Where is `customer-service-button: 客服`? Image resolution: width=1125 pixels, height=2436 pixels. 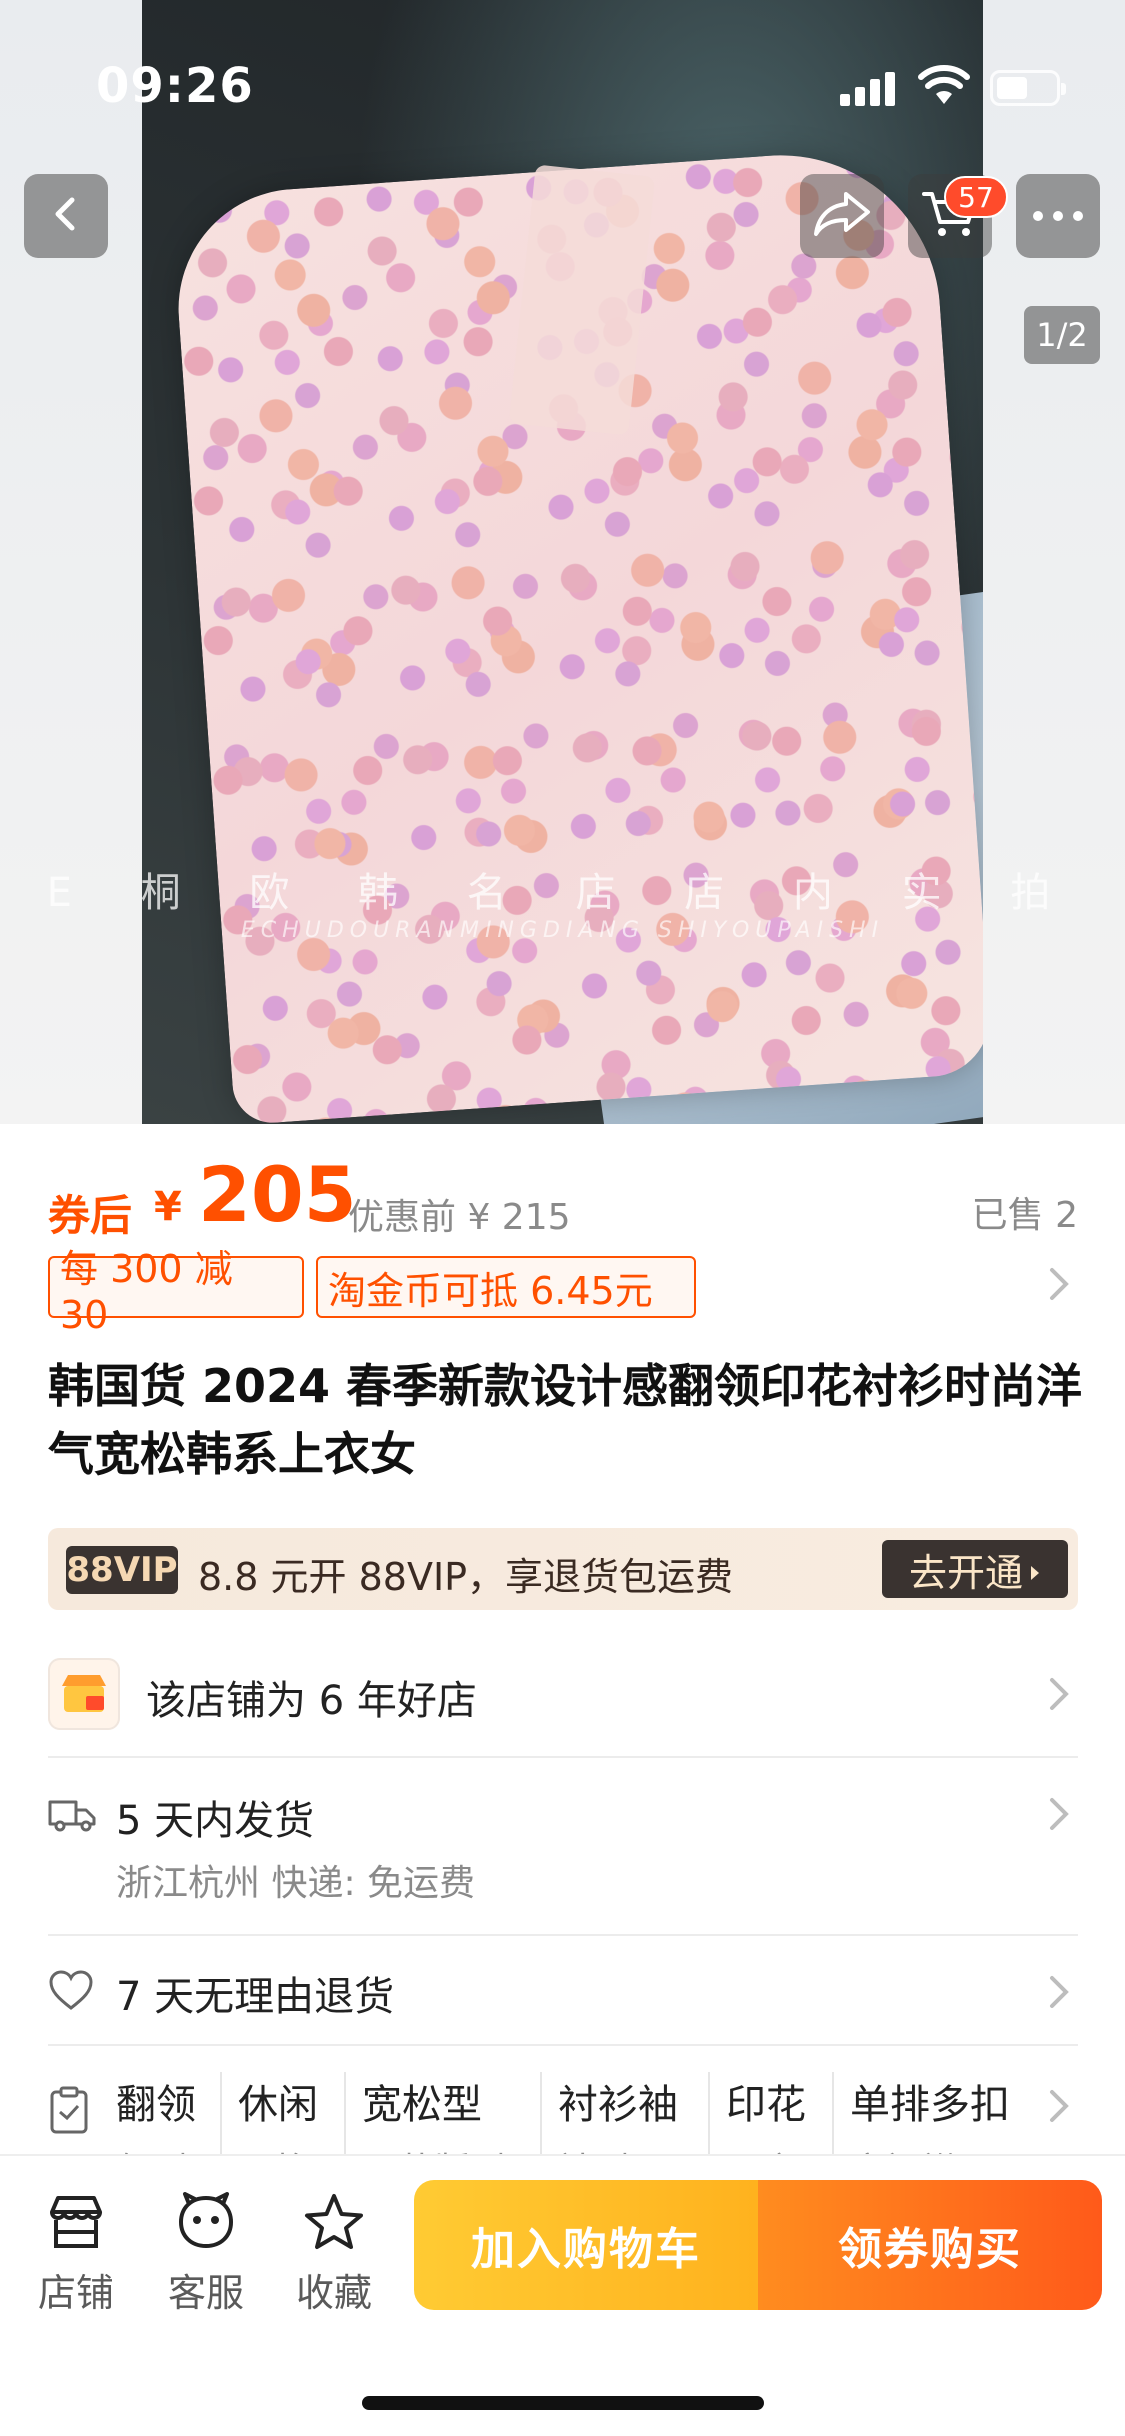 customer-service-button: 客服 is located at coordinates (206, 2253).